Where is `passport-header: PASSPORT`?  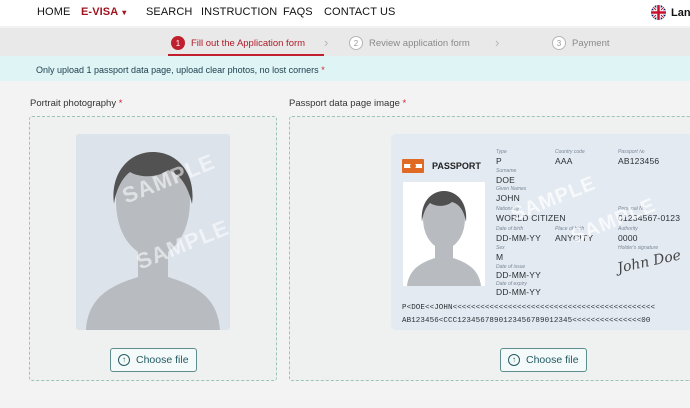
passport-header: PASSPORT is located at coordinates (441, 166).